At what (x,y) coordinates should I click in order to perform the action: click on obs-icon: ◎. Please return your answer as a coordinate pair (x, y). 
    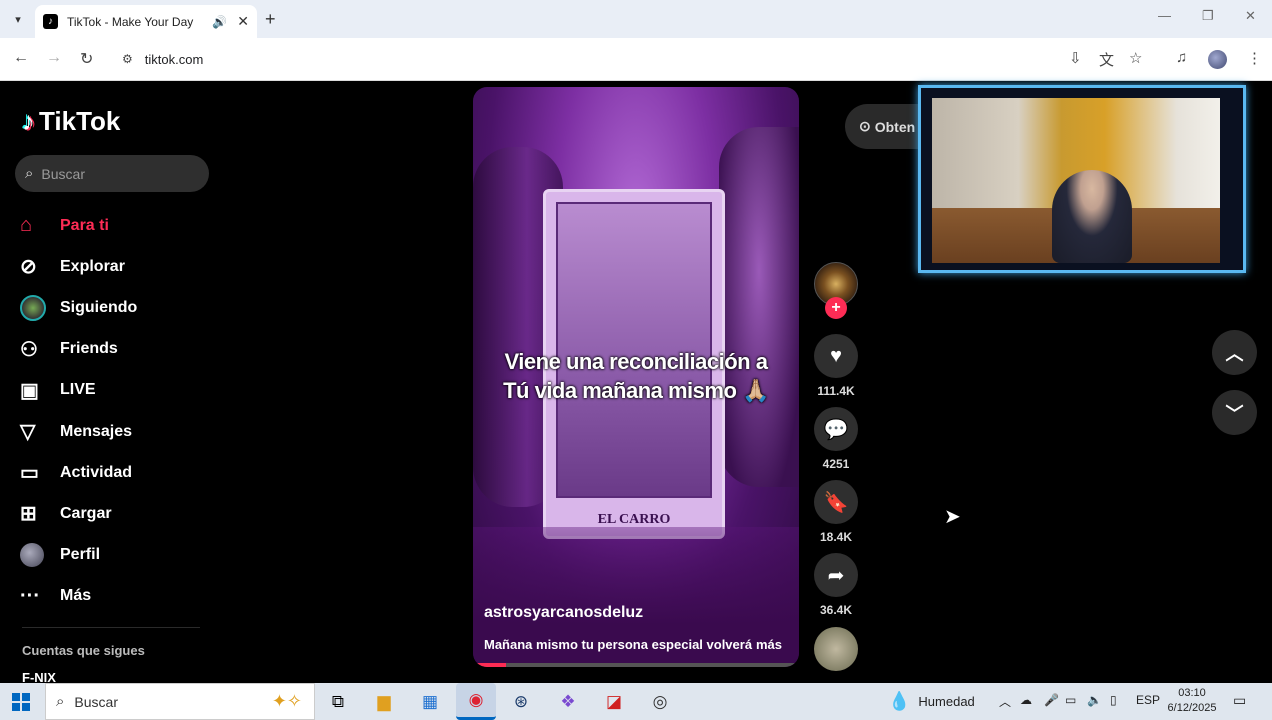
    Looking at the image, I should click on (660, 702).